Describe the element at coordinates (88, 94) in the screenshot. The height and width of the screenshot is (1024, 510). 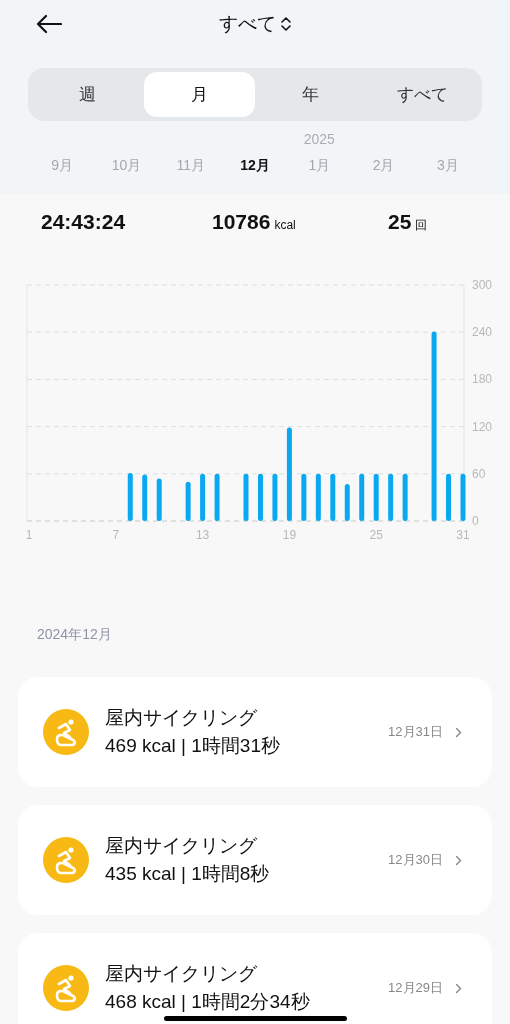
I see `period-tab: 週` at that location.